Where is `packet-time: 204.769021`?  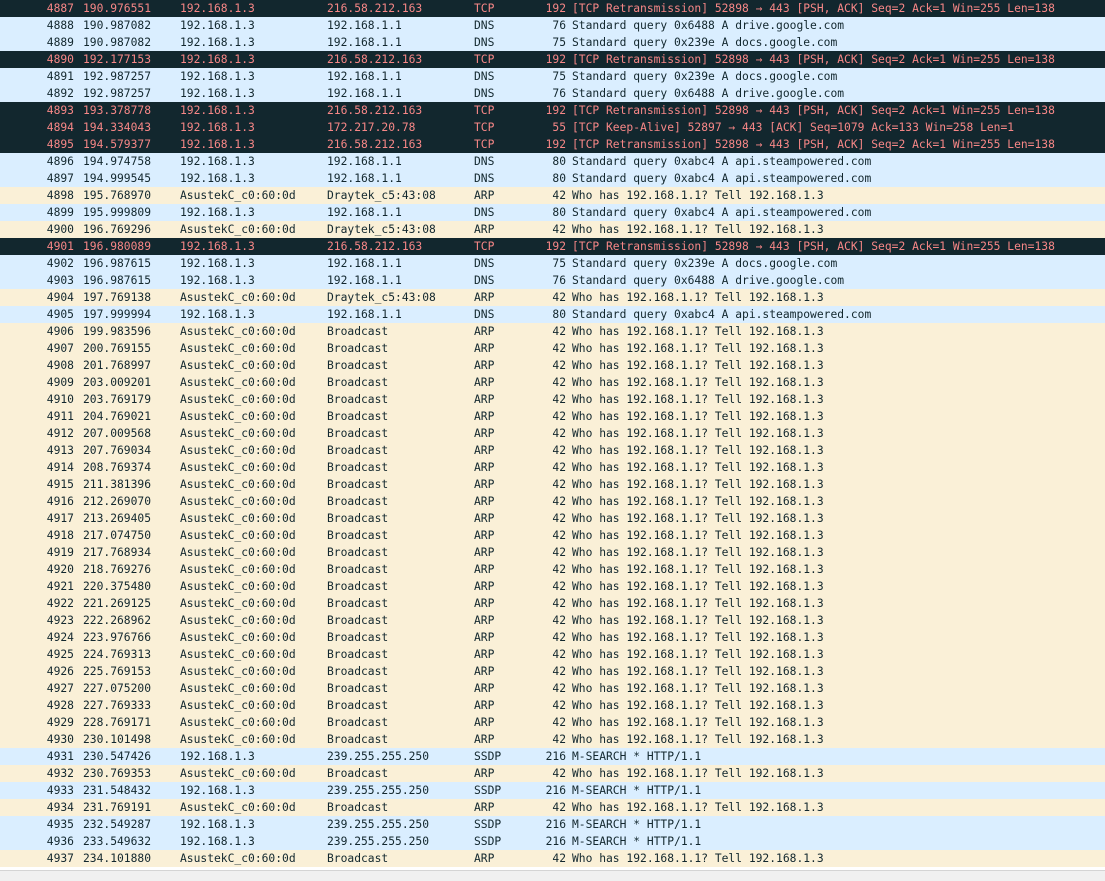
packet-time: 204.769021 is located at coordinates (117, 416).